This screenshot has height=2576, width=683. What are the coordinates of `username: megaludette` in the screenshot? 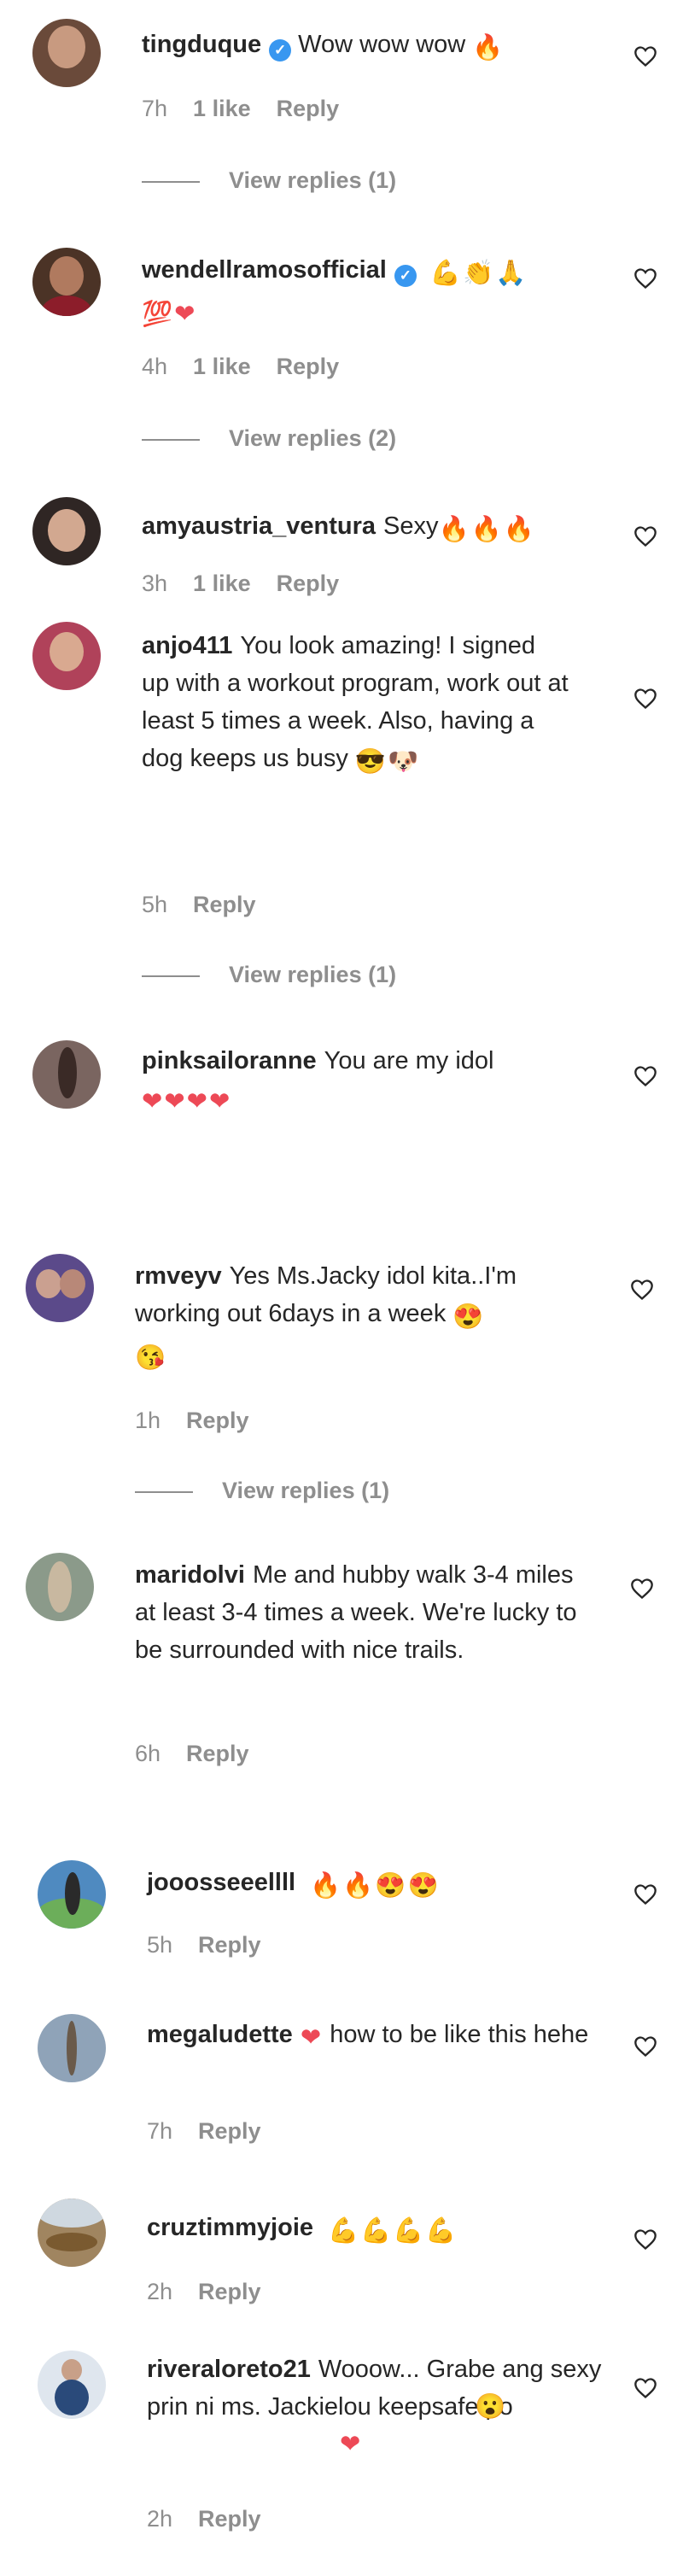 It's located at (220, 2034).